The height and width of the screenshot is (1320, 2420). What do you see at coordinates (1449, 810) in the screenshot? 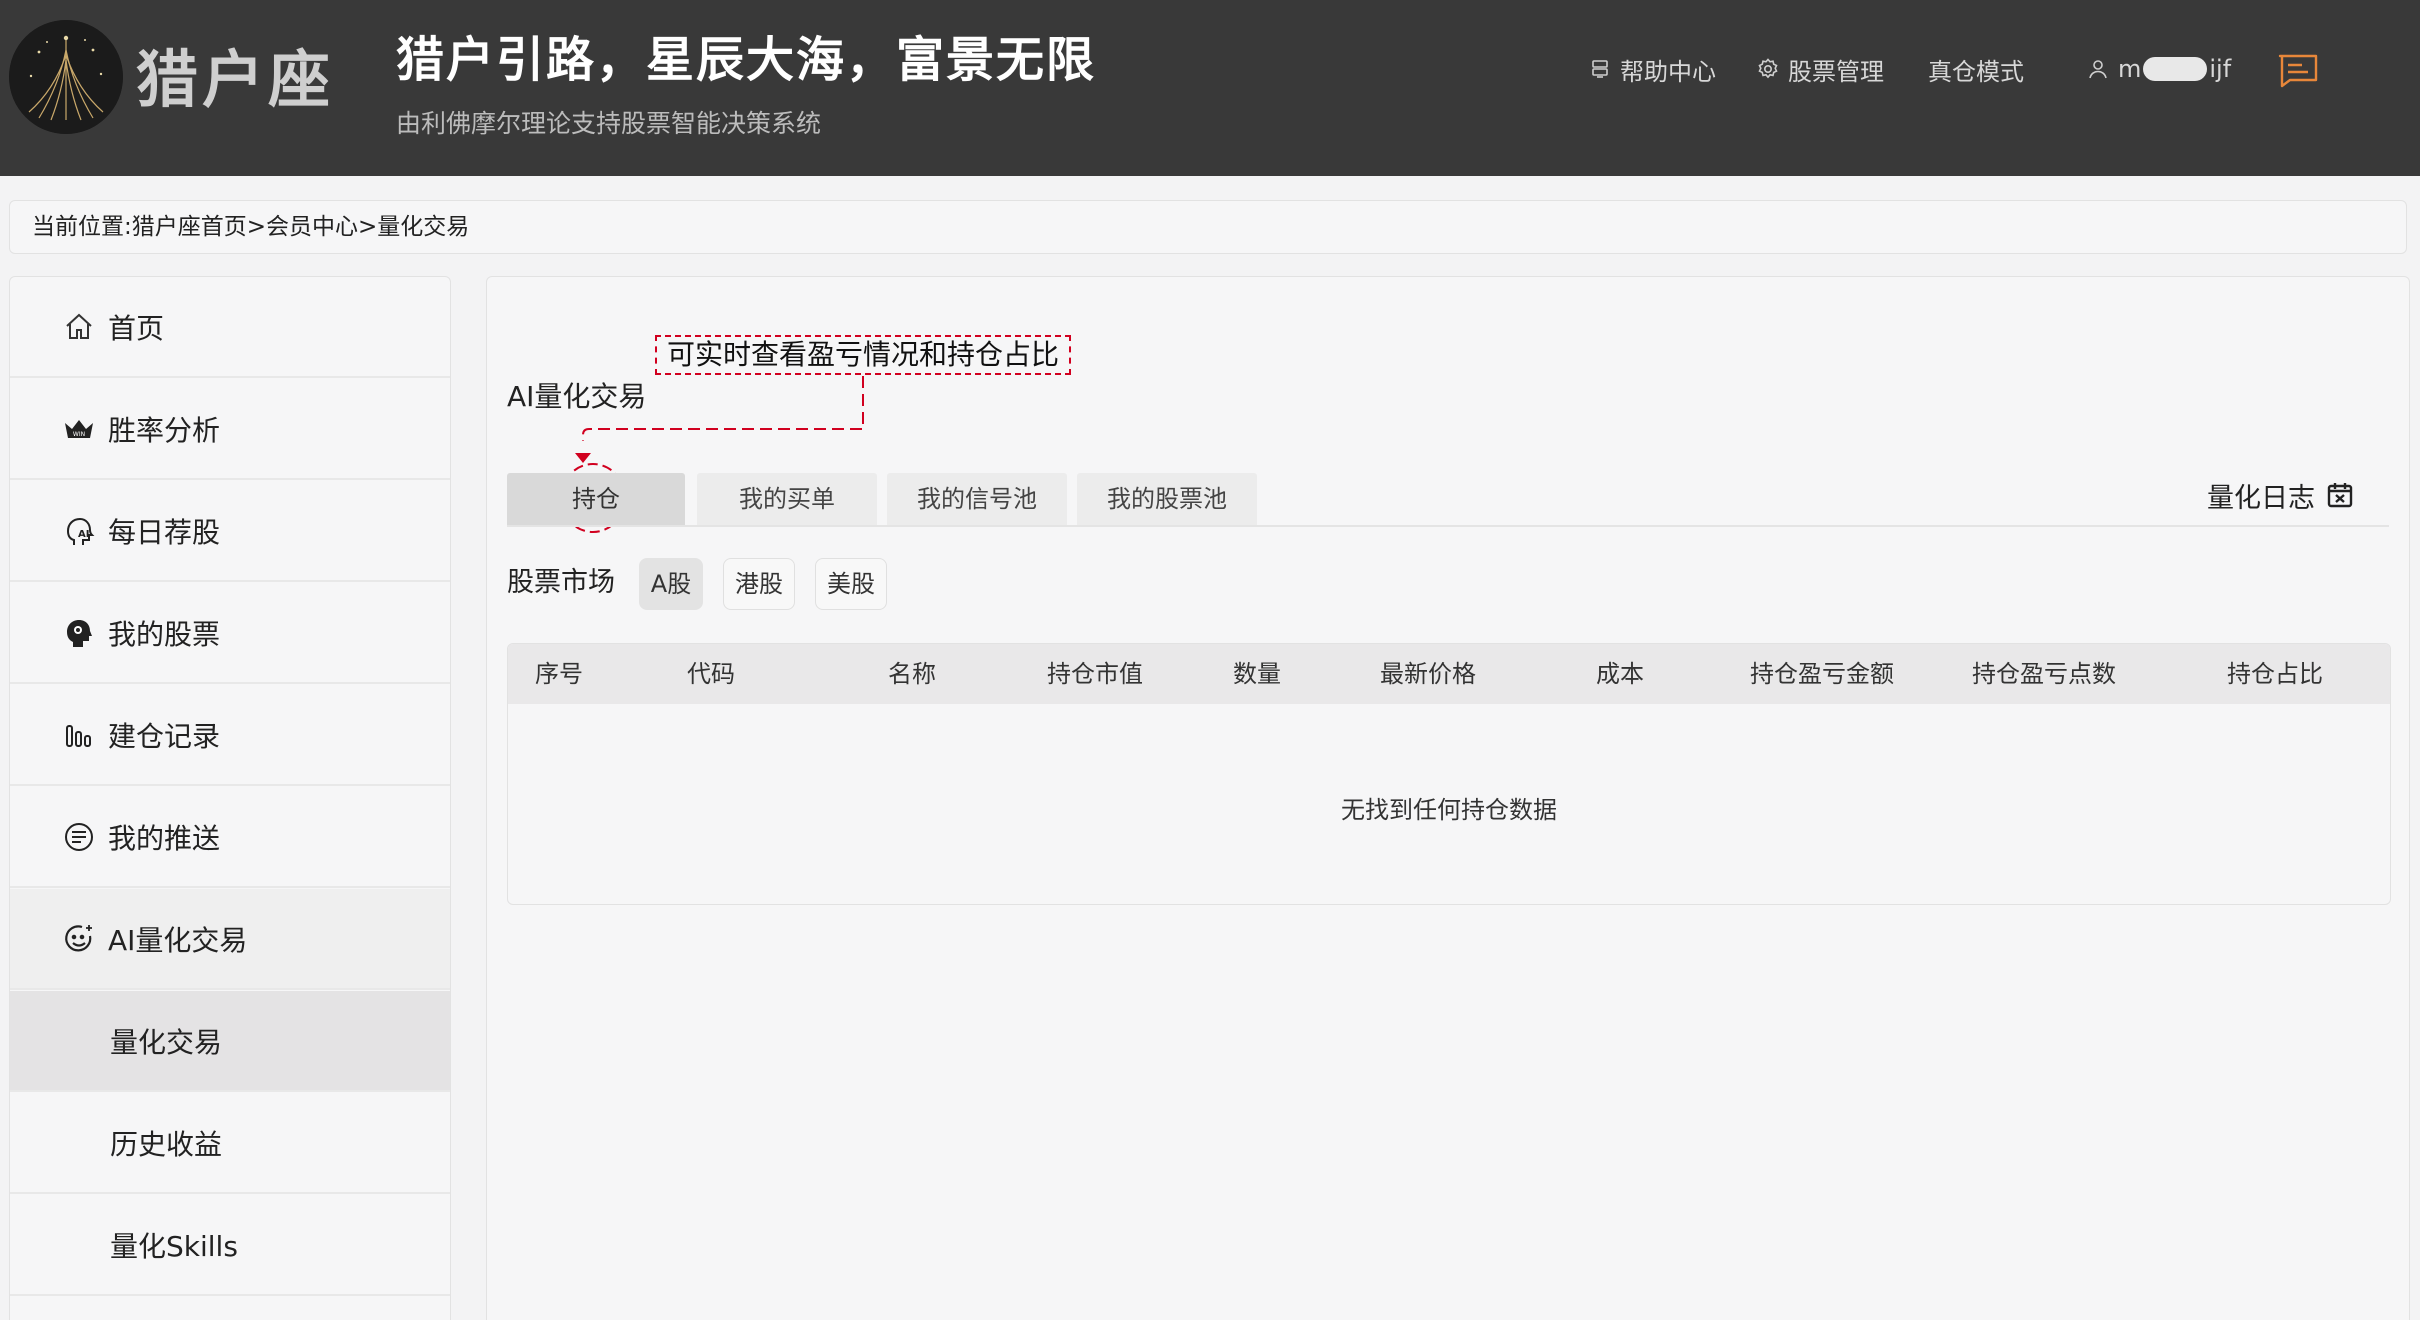
I see `empty-state-message: 无找到任何持仓数据` at bounding box center [1449, 810].